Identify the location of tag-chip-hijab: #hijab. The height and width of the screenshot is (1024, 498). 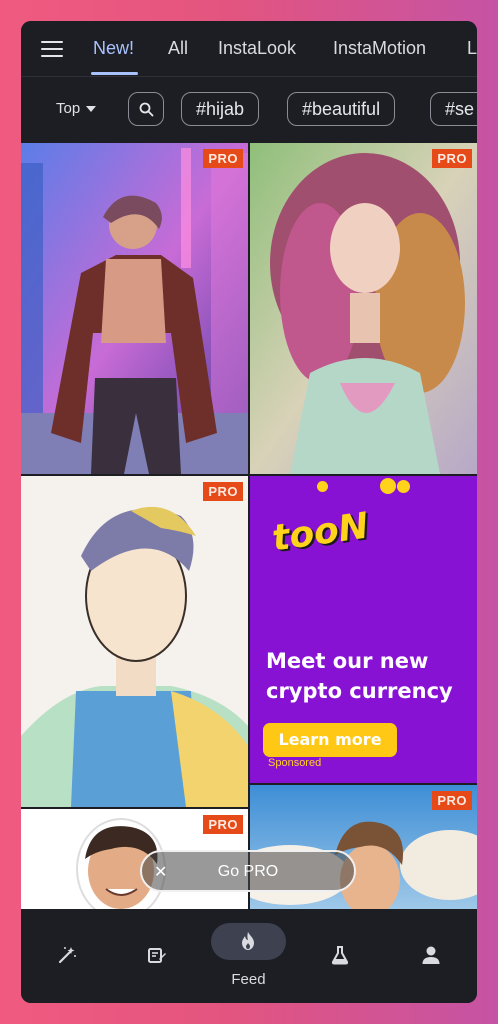
(220, 109).